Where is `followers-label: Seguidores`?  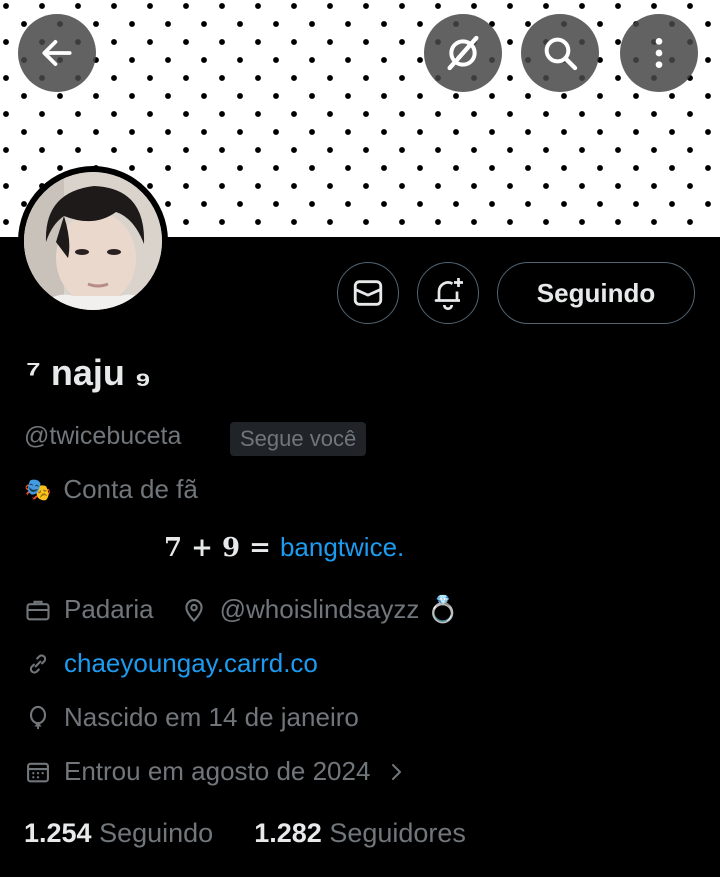
followers-label: Seguidores is located at coordinates (397, 833).